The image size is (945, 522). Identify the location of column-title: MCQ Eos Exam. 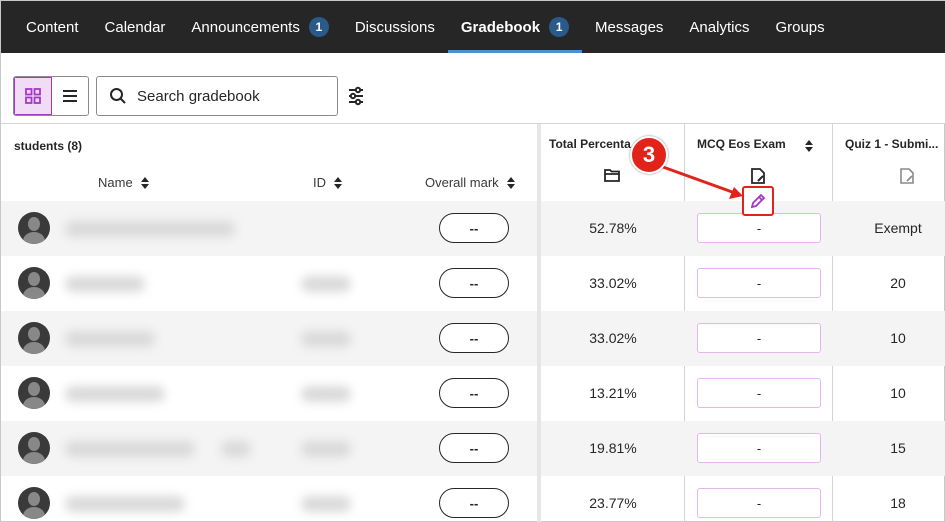
(741, 144).